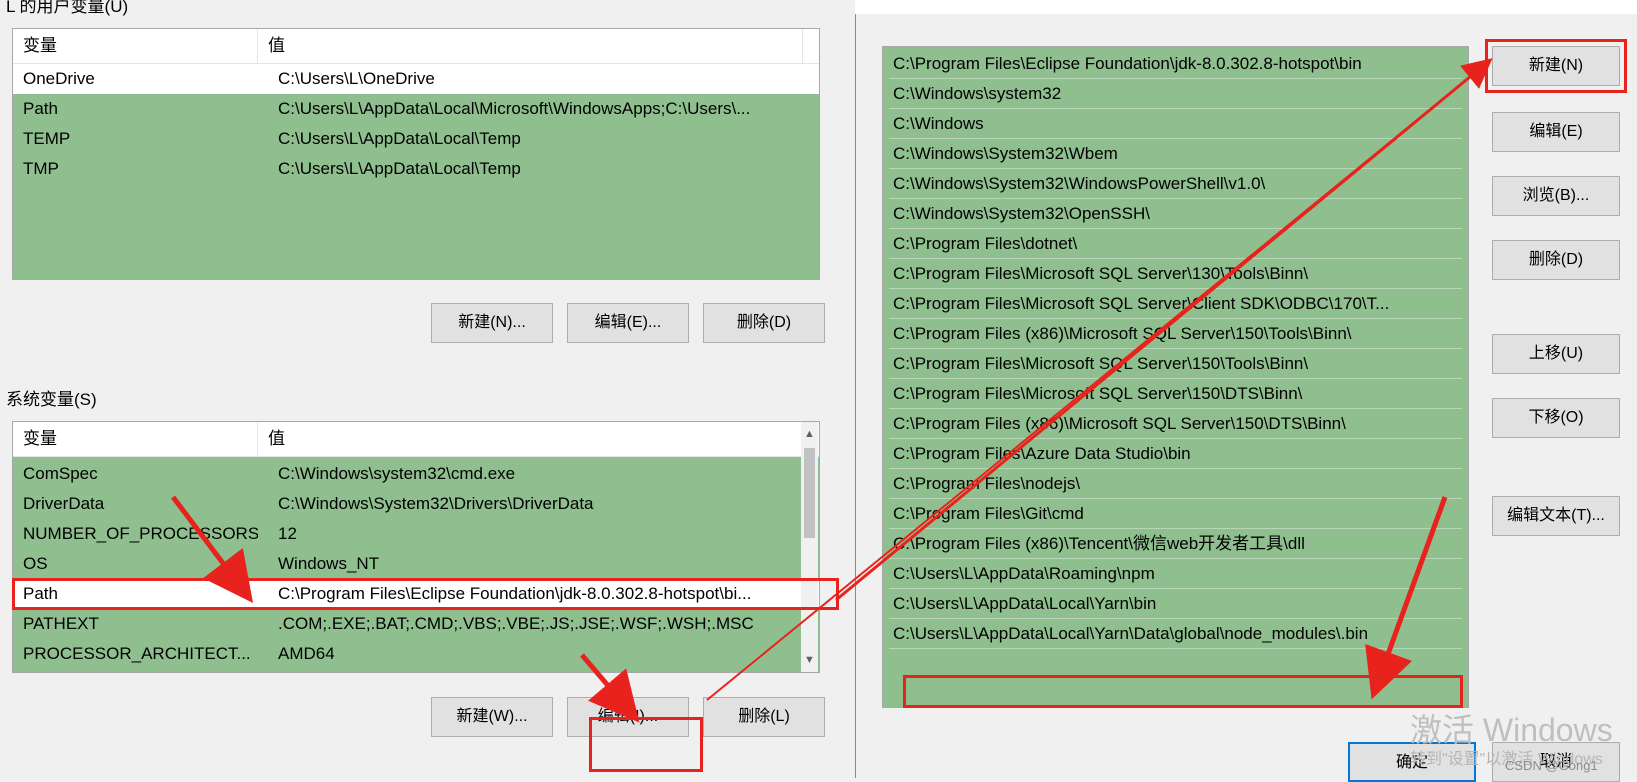  I want to click on arrow-to-empty-entry, so click(1406, 598).